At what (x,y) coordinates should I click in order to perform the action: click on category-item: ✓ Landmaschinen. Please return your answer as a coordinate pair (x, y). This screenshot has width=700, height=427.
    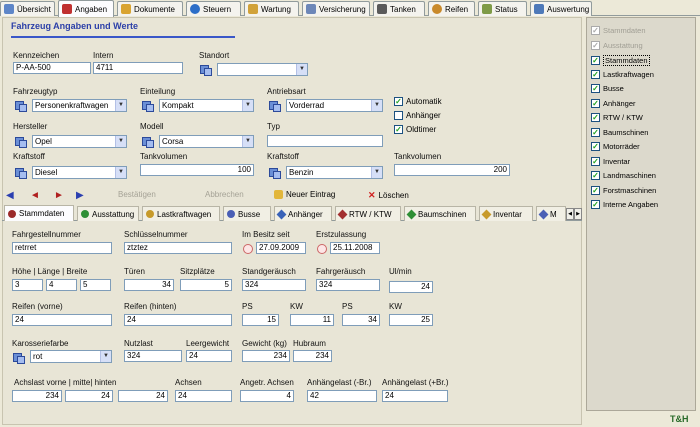
    Looking at the image, I should click on (623, 175).